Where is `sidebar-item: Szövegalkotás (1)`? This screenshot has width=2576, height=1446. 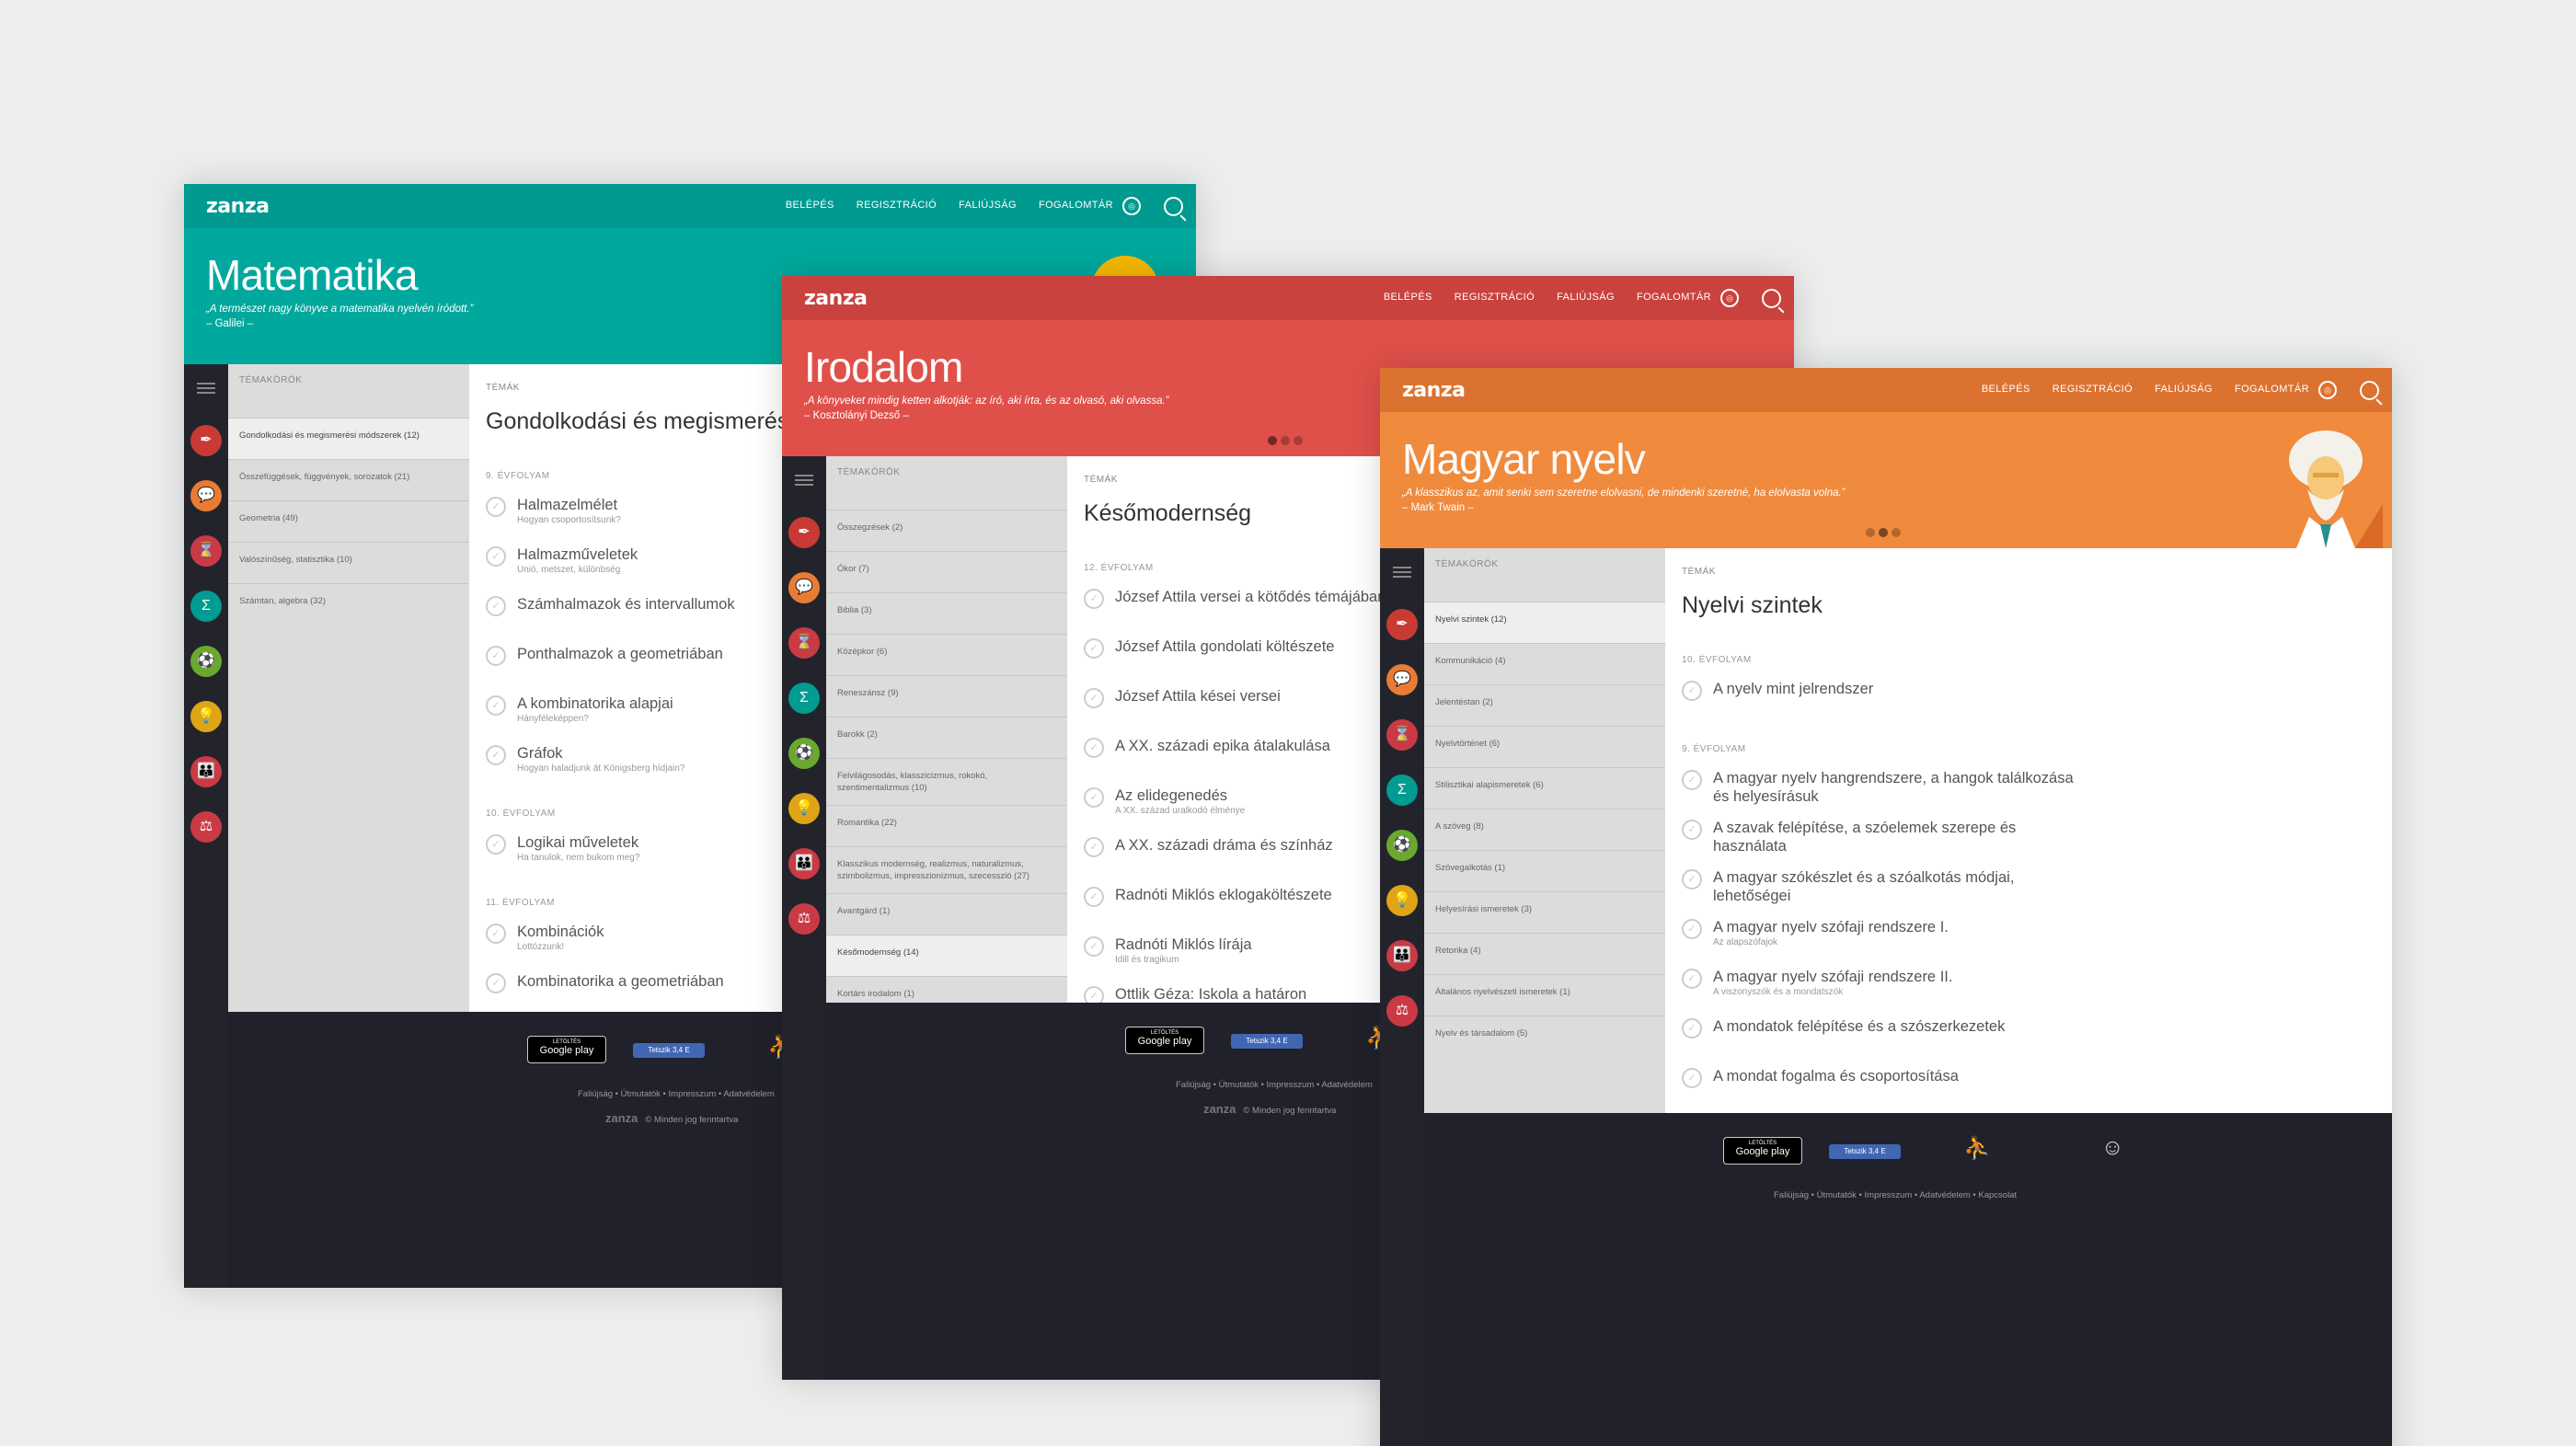
sidebar-item: Szövegalkotás (1) is located at coordinates (1544, 870).